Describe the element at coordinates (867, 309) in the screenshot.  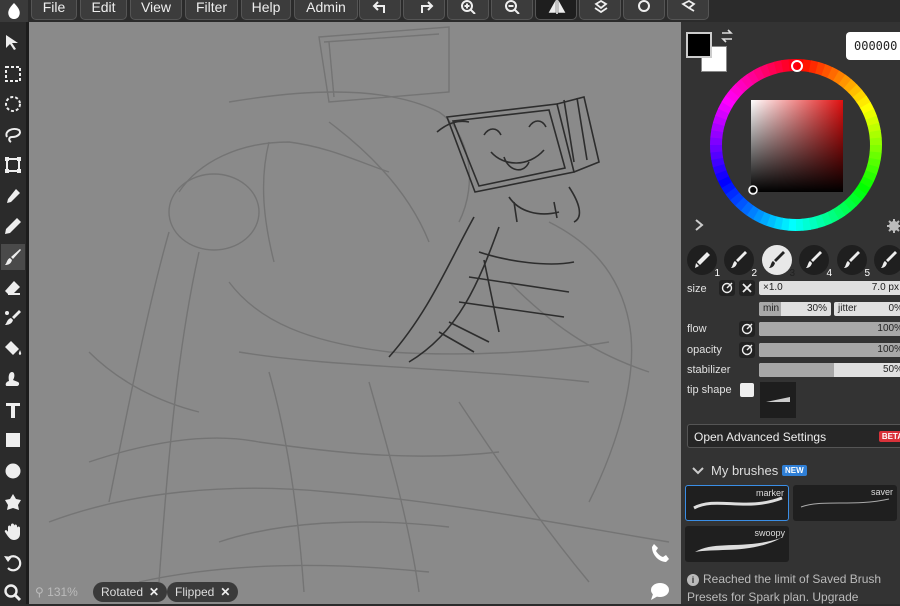
I see `jitter-slider: jitter 0%` at that location.